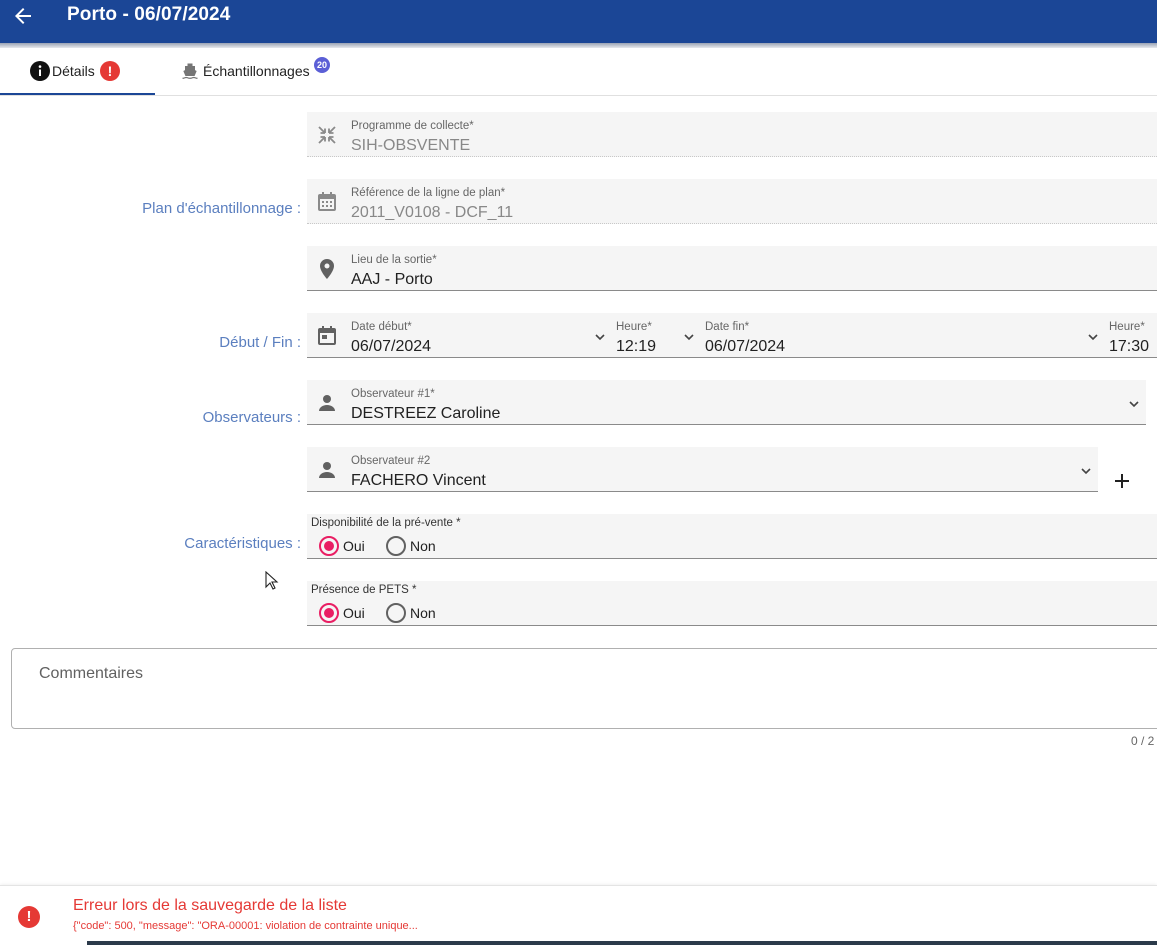 This screenshot has width=1157, height=945. I want to click on pets-no-label: Non, so click(423, 613).